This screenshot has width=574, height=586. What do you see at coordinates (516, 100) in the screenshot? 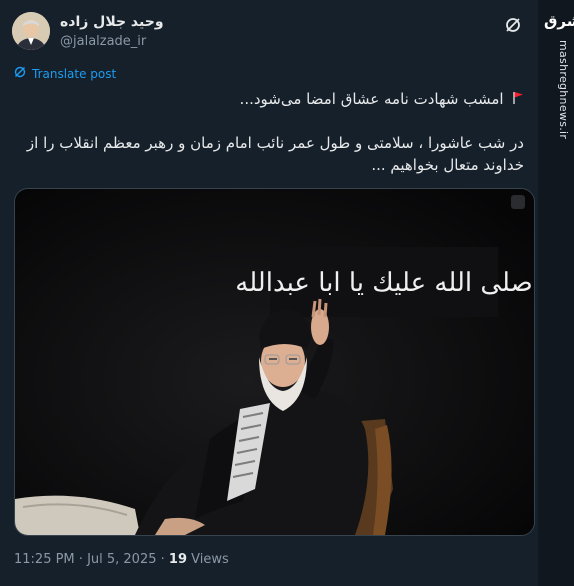
I see `red-flag-icon` at bounding box center [516, 100].